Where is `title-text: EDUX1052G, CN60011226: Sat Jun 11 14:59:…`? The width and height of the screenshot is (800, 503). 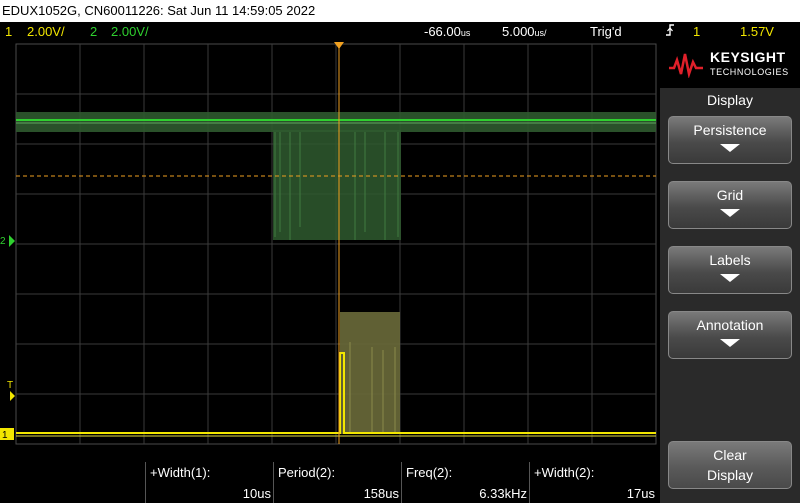
title-text: EDUX1052G, CN60011226: Sat Jun 11 14:59:… is located at coordinates (159, 10).